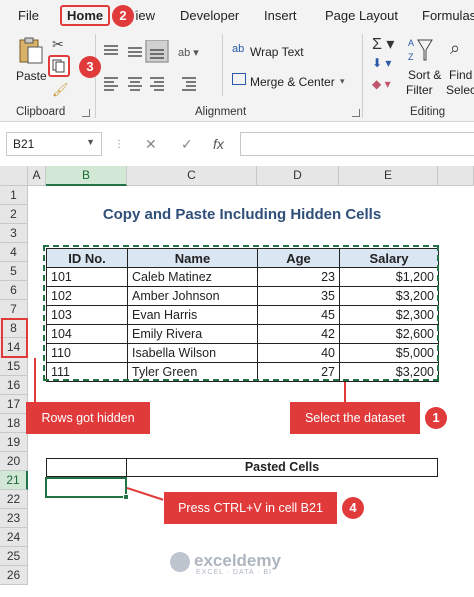 The height and width of the screenshot is (597, 474). What do you see at coordinates (151, 144) in the screenshot?
I see `cancel-icon: ✕` at bounding box center [151, 144].